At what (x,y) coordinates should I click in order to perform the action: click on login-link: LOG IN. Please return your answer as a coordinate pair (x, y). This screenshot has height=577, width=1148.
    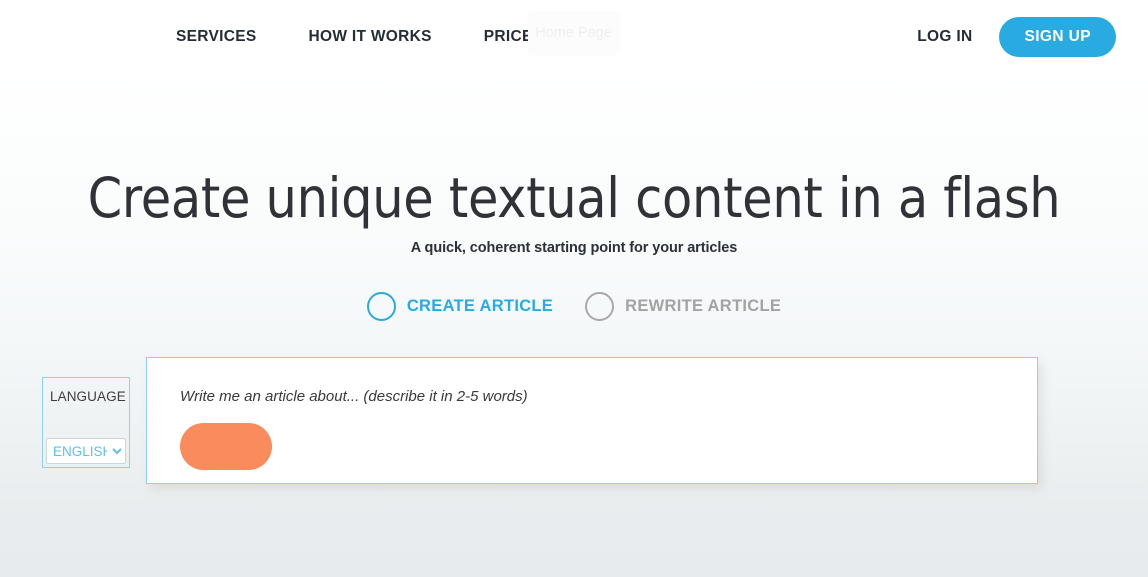
    Looking at the image, I should click on (944, 37).